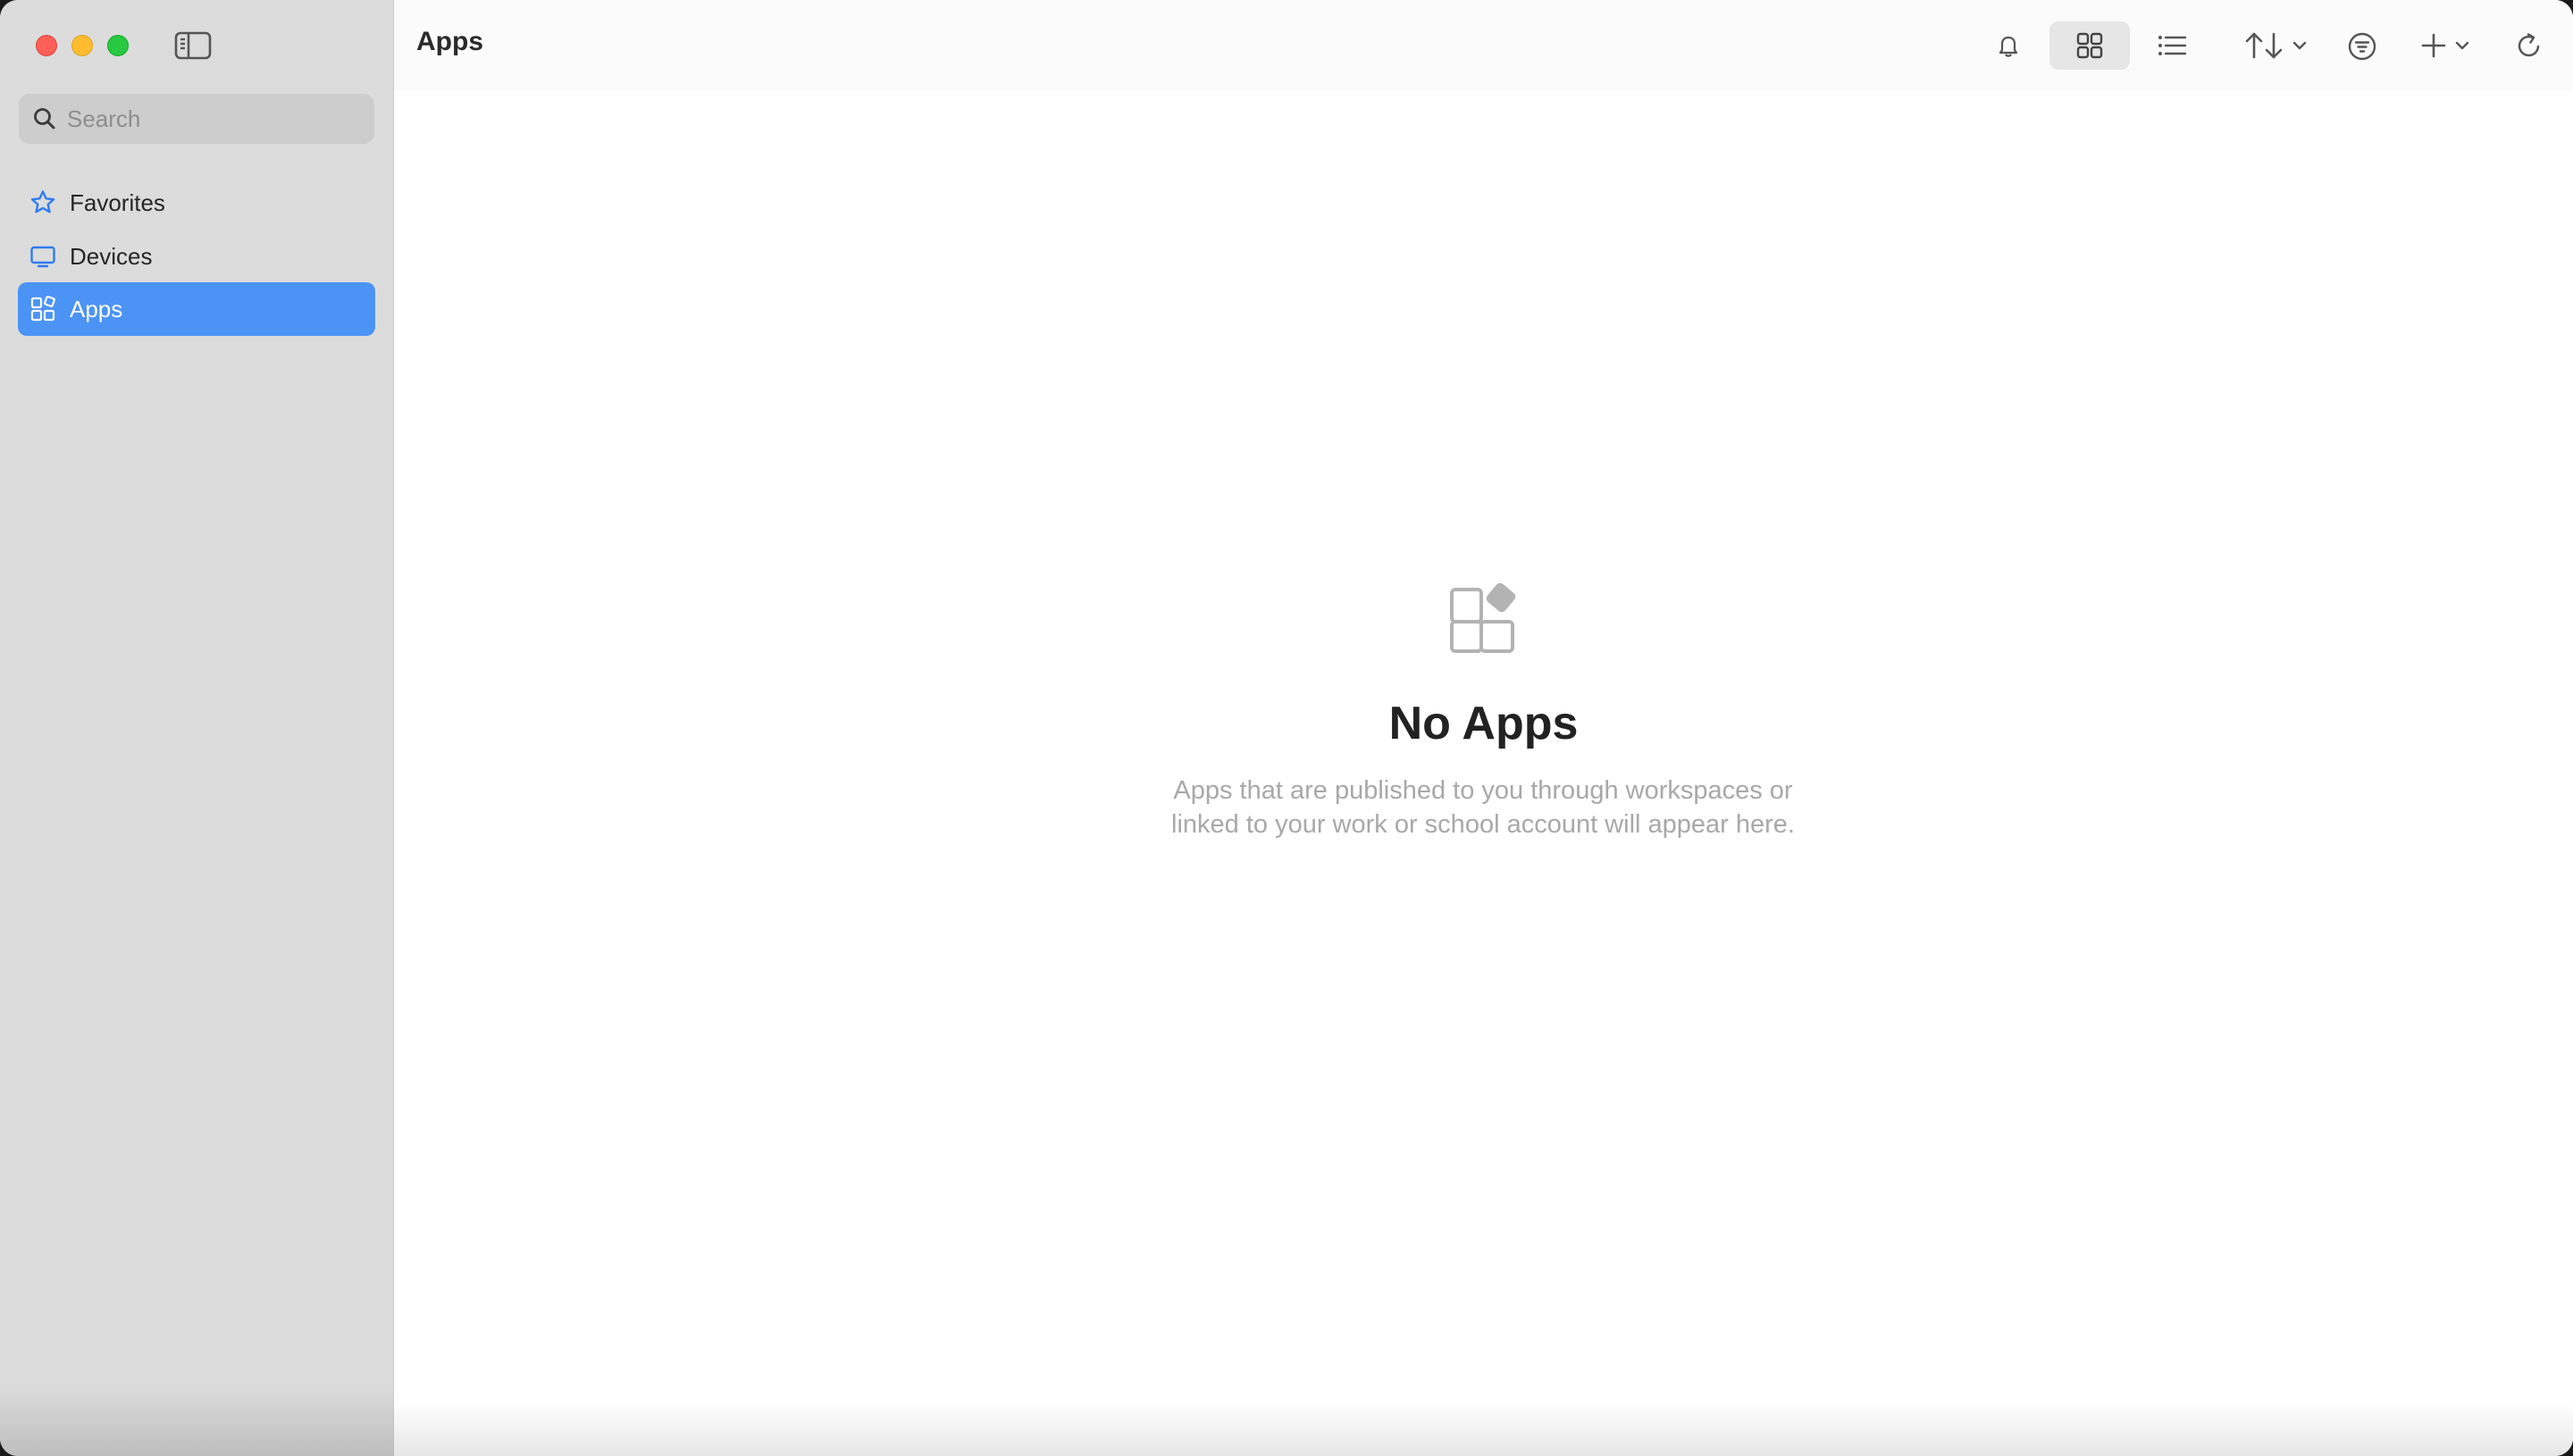 This screenshot has height=1456, width=2573. I want to click on search-input, so click(215, 119).